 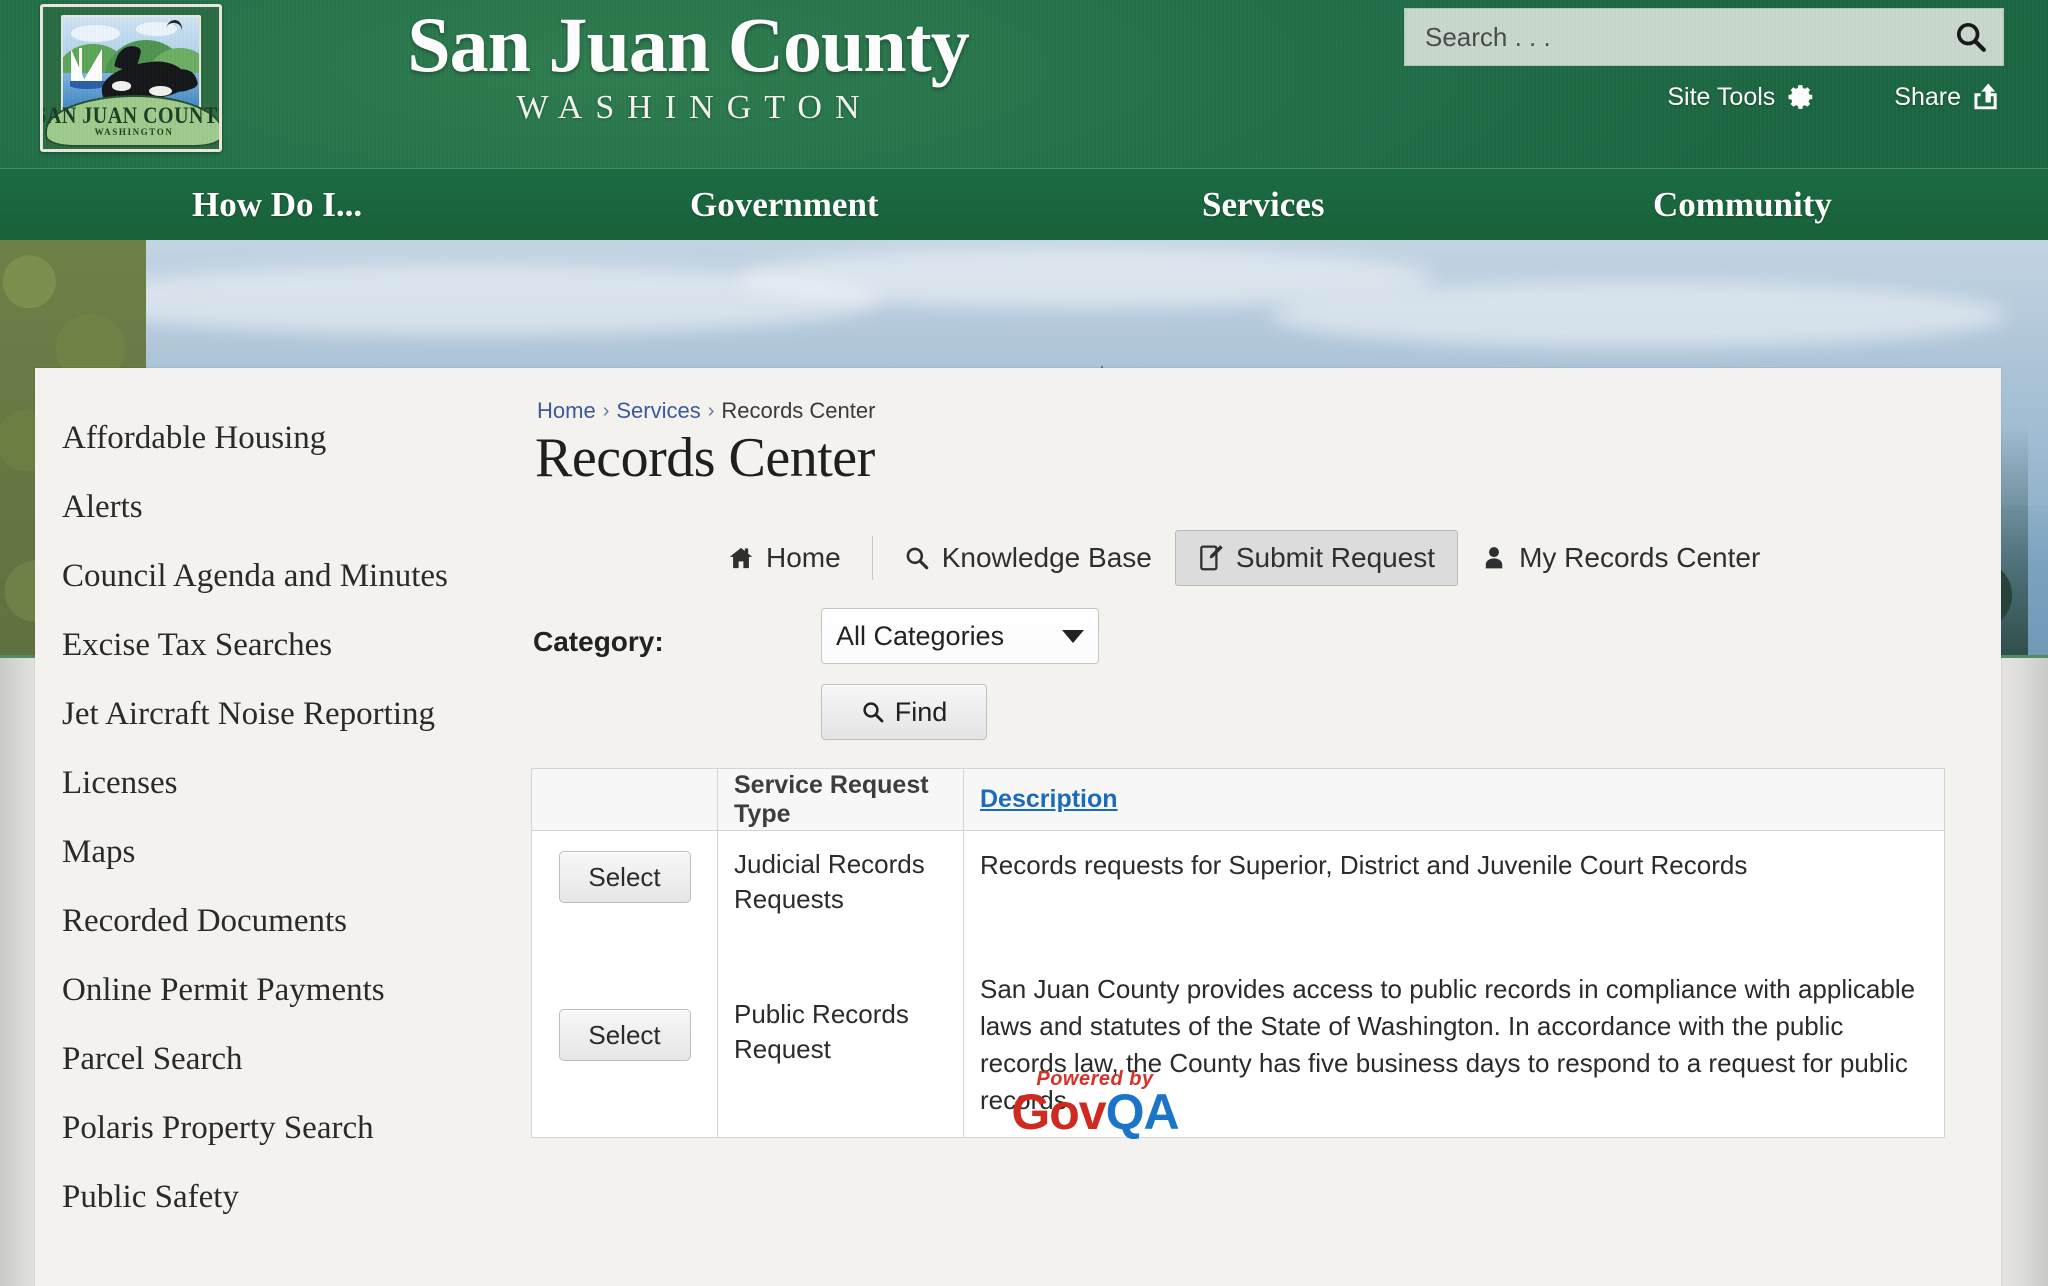 I want to click on govqa-gov-text: Gov, so click(x=1058, y=1112).